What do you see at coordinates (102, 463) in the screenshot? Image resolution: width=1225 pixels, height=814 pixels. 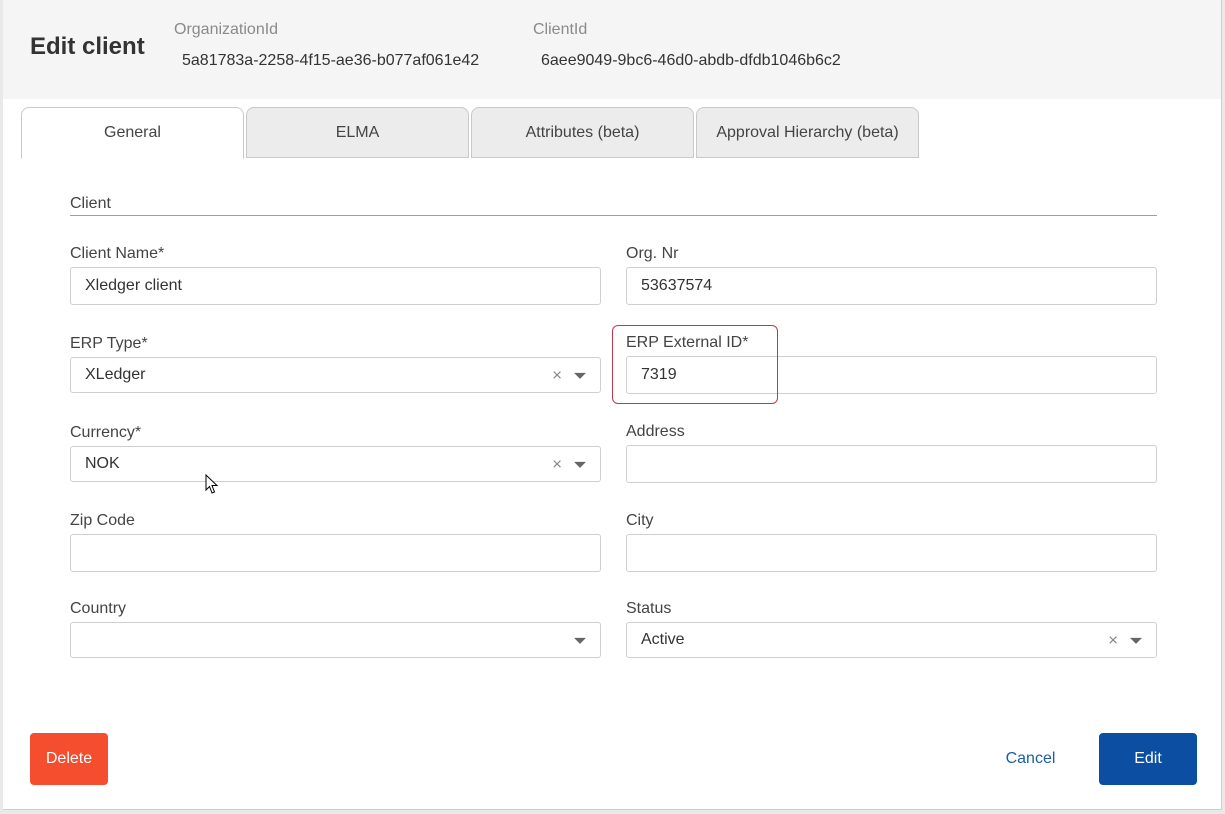 I see `currency-value: NOK` at bounding box center [102, 463].